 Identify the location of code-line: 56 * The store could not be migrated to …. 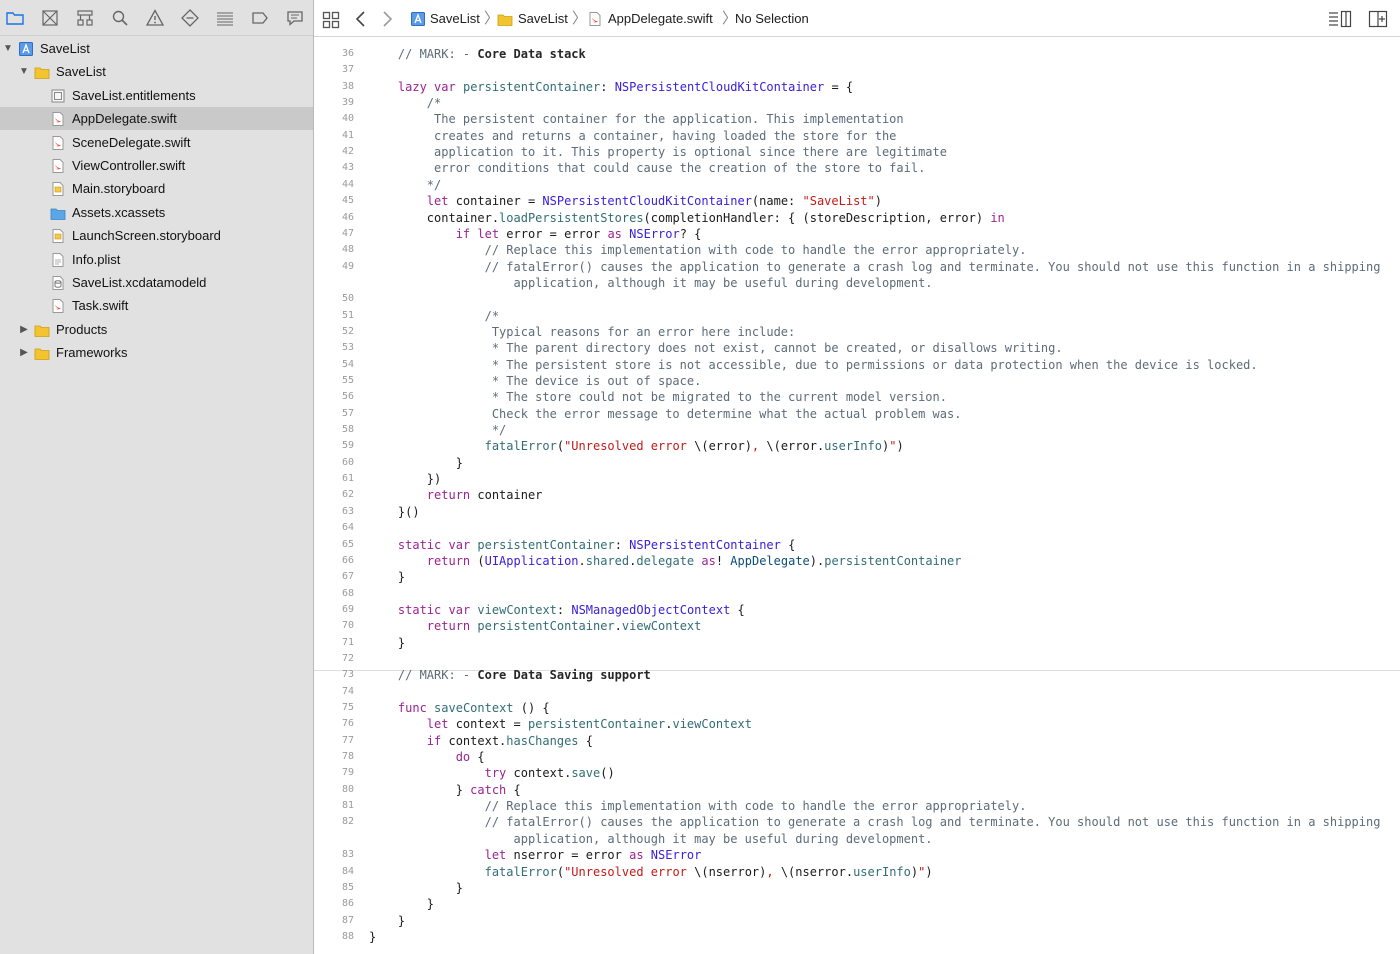
(857, 397).